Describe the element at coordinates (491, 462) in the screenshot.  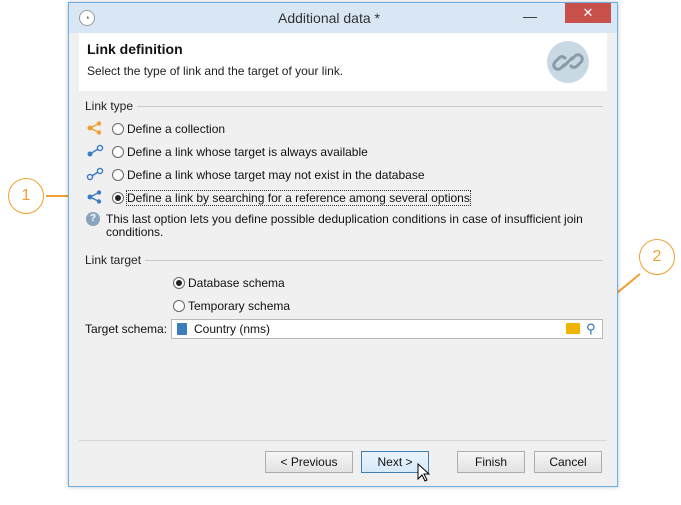
I see `finish-button: Finish` at that location.